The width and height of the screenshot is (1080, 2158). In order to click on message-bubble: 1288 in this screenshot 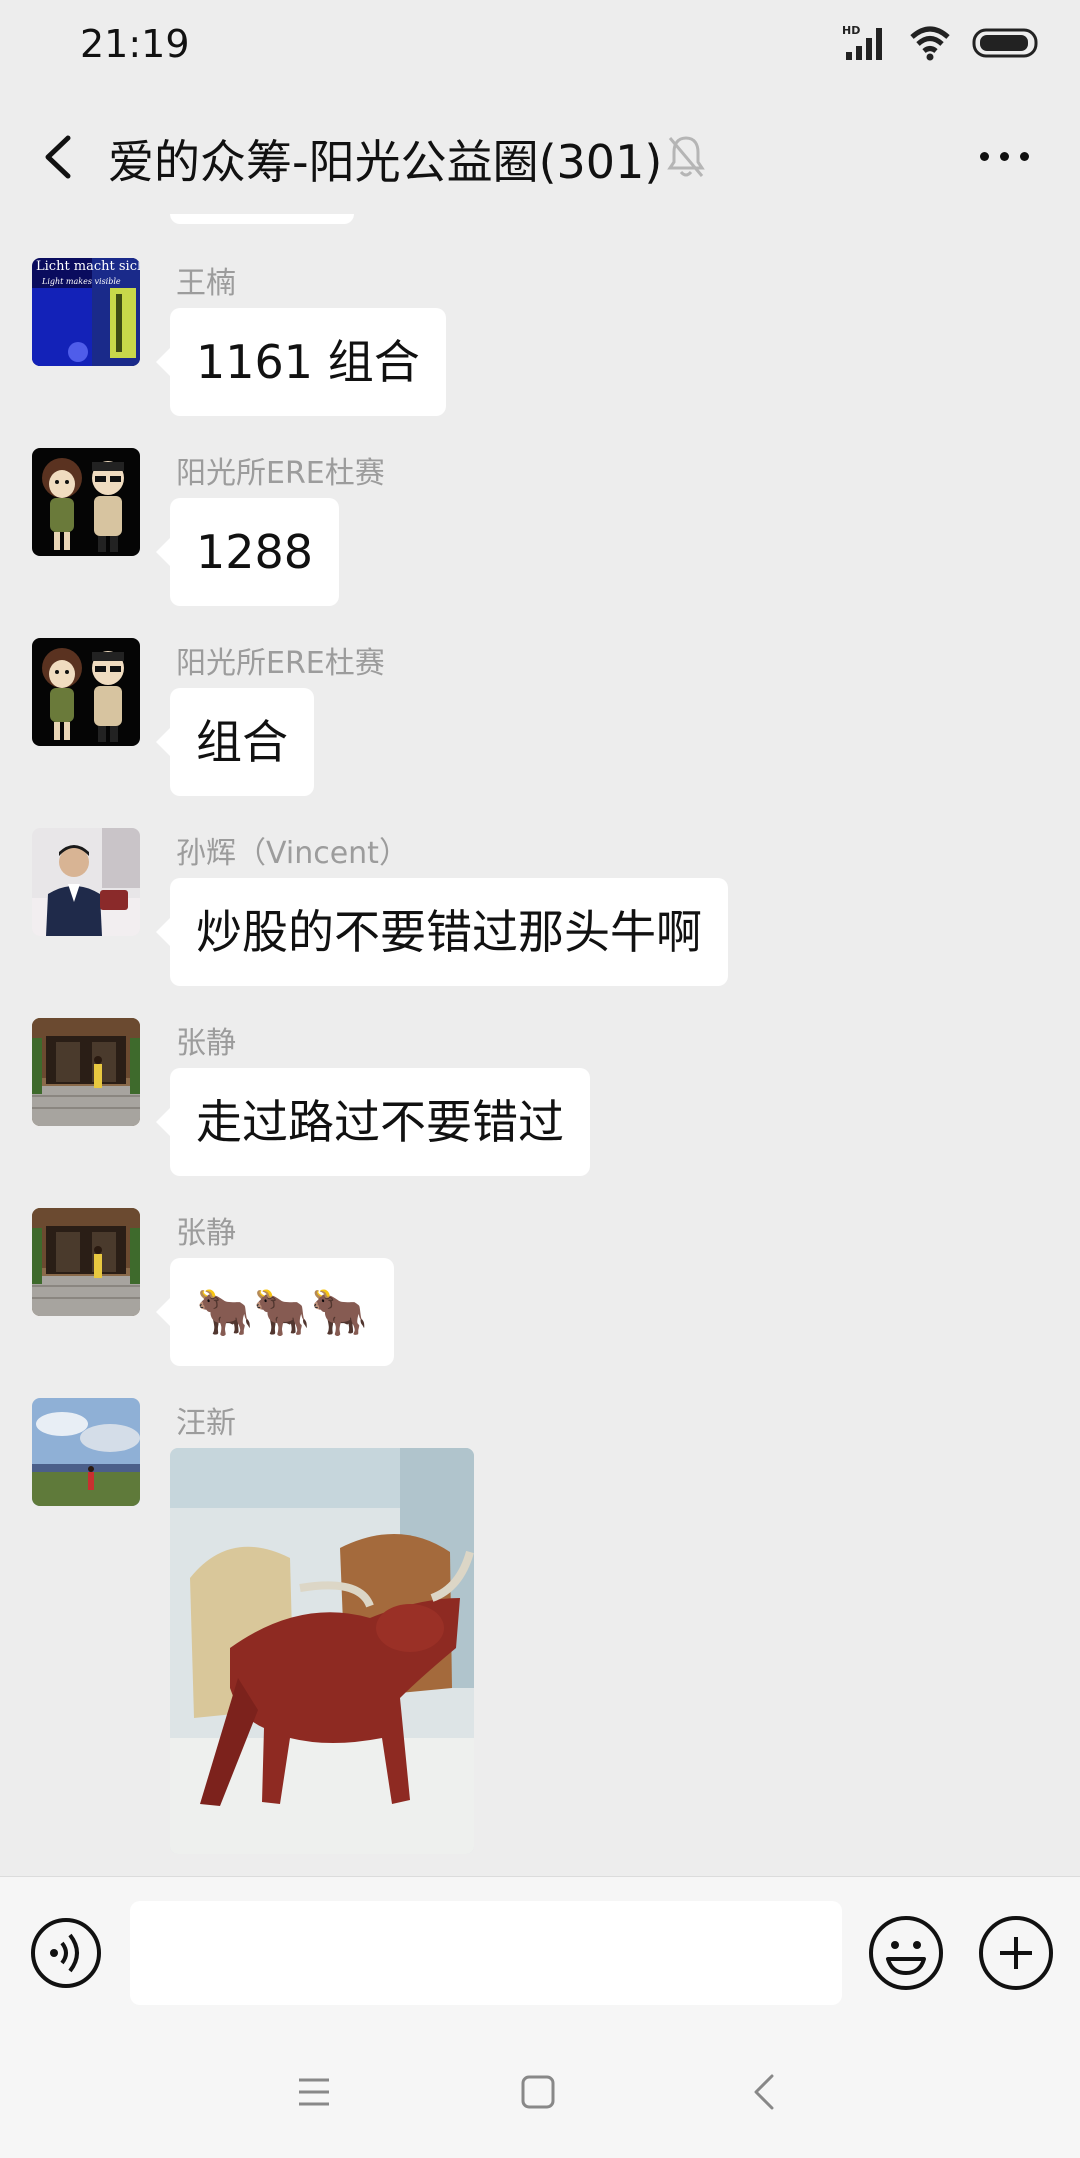, I will do `click(247, 552)`.